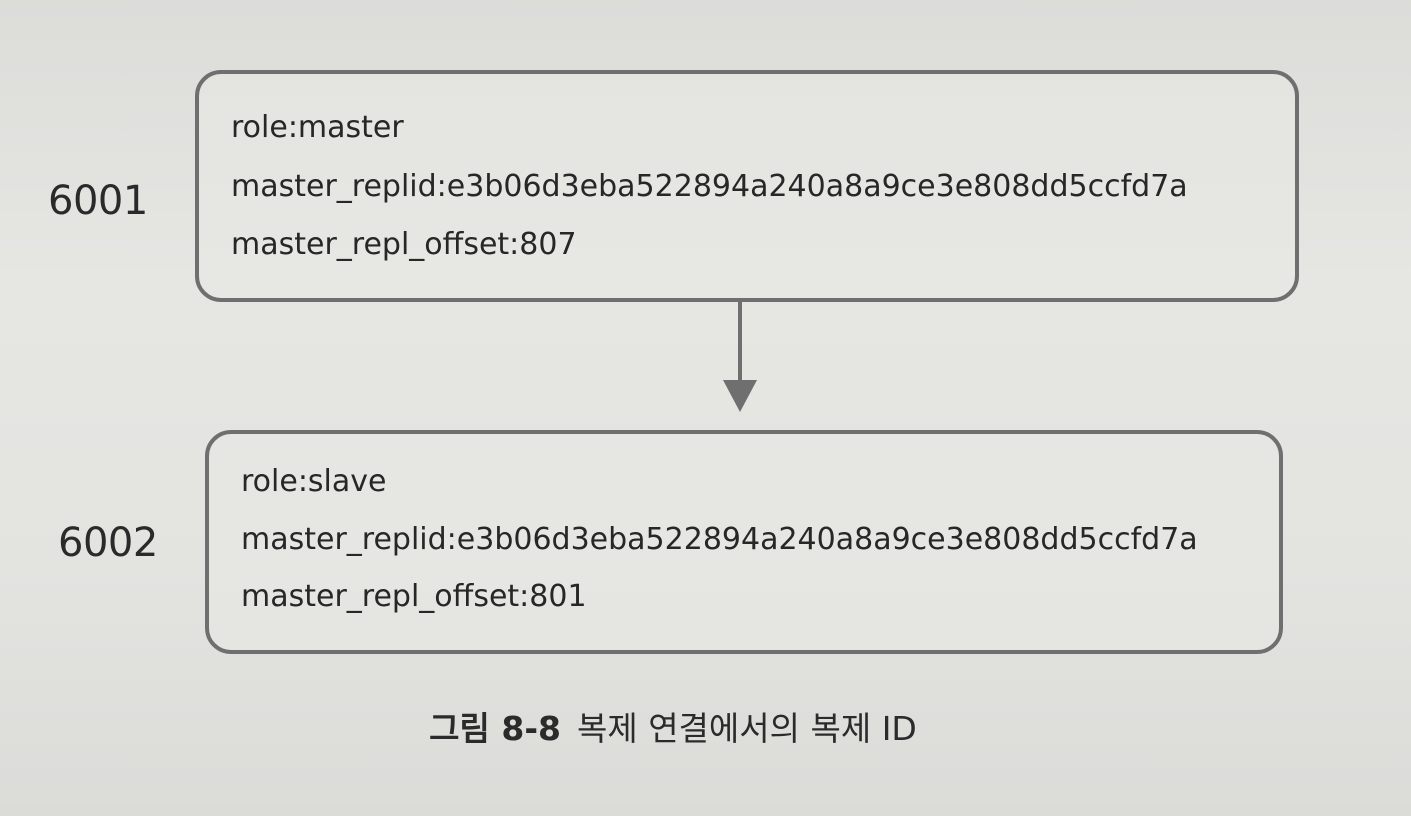  I want to click on figure-number: 그림 8-8, so click(495, 728).